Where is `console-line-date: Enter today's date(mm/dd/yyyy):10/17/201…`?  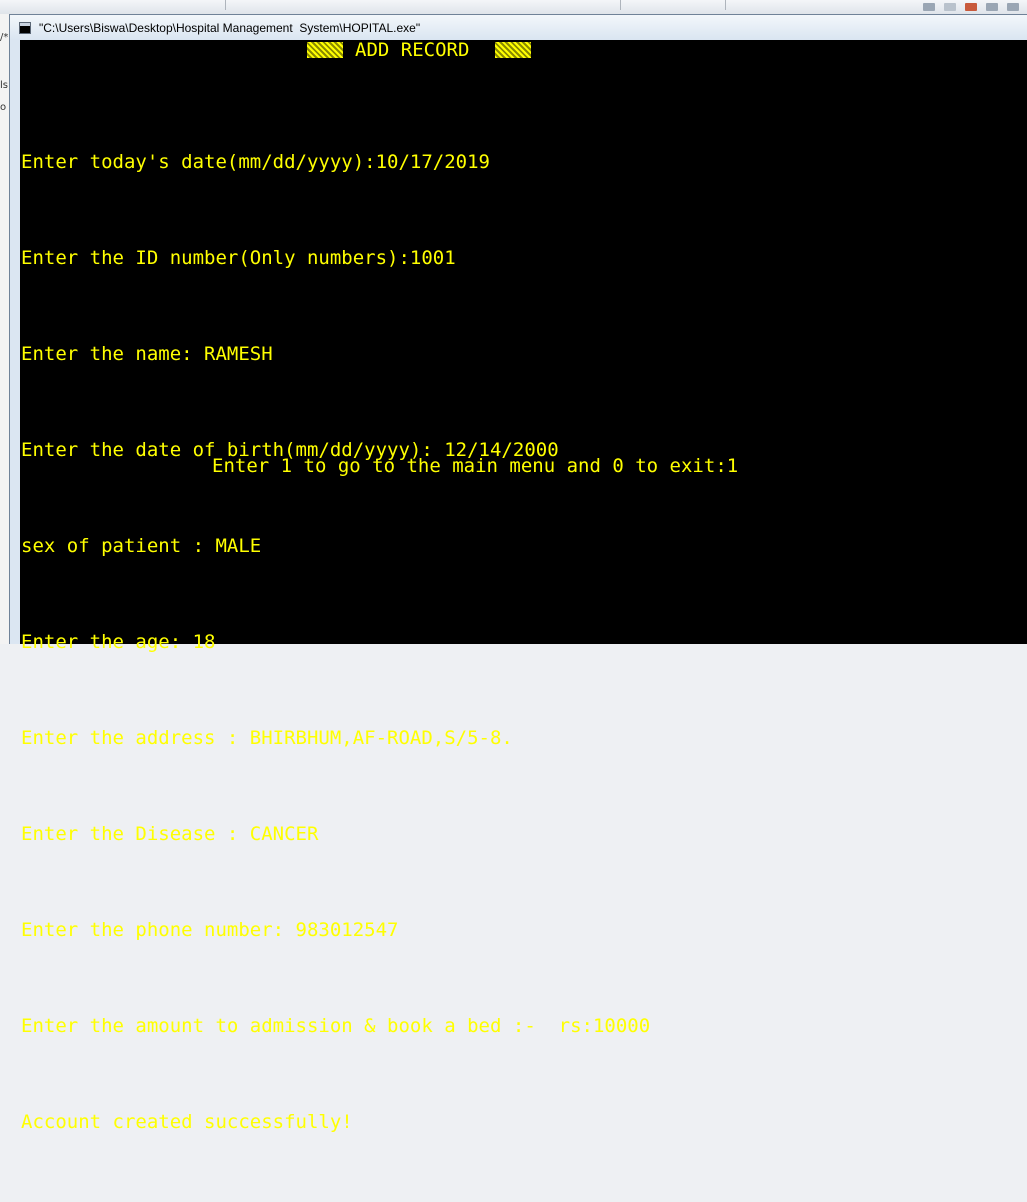 console-line-date: Enter today's date(mm/dd/yyyy):10/17/201… is located at coordinates (255, 162).